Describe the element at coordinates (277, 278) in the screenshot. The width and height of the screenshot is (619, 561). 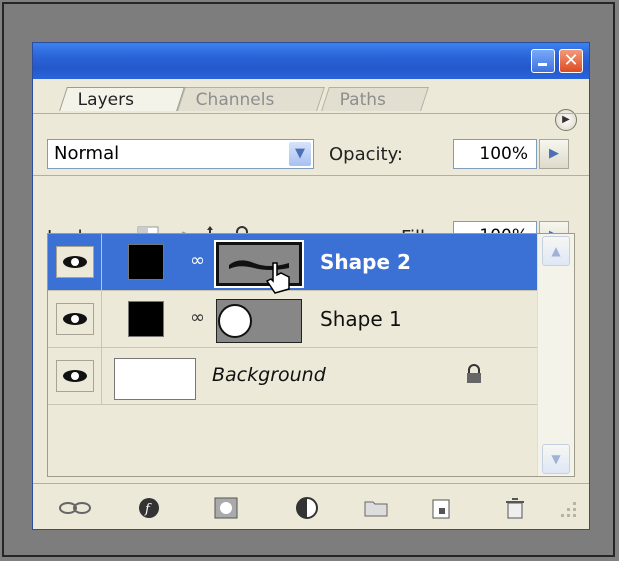
I see `hand-cursor-icon` at that location.